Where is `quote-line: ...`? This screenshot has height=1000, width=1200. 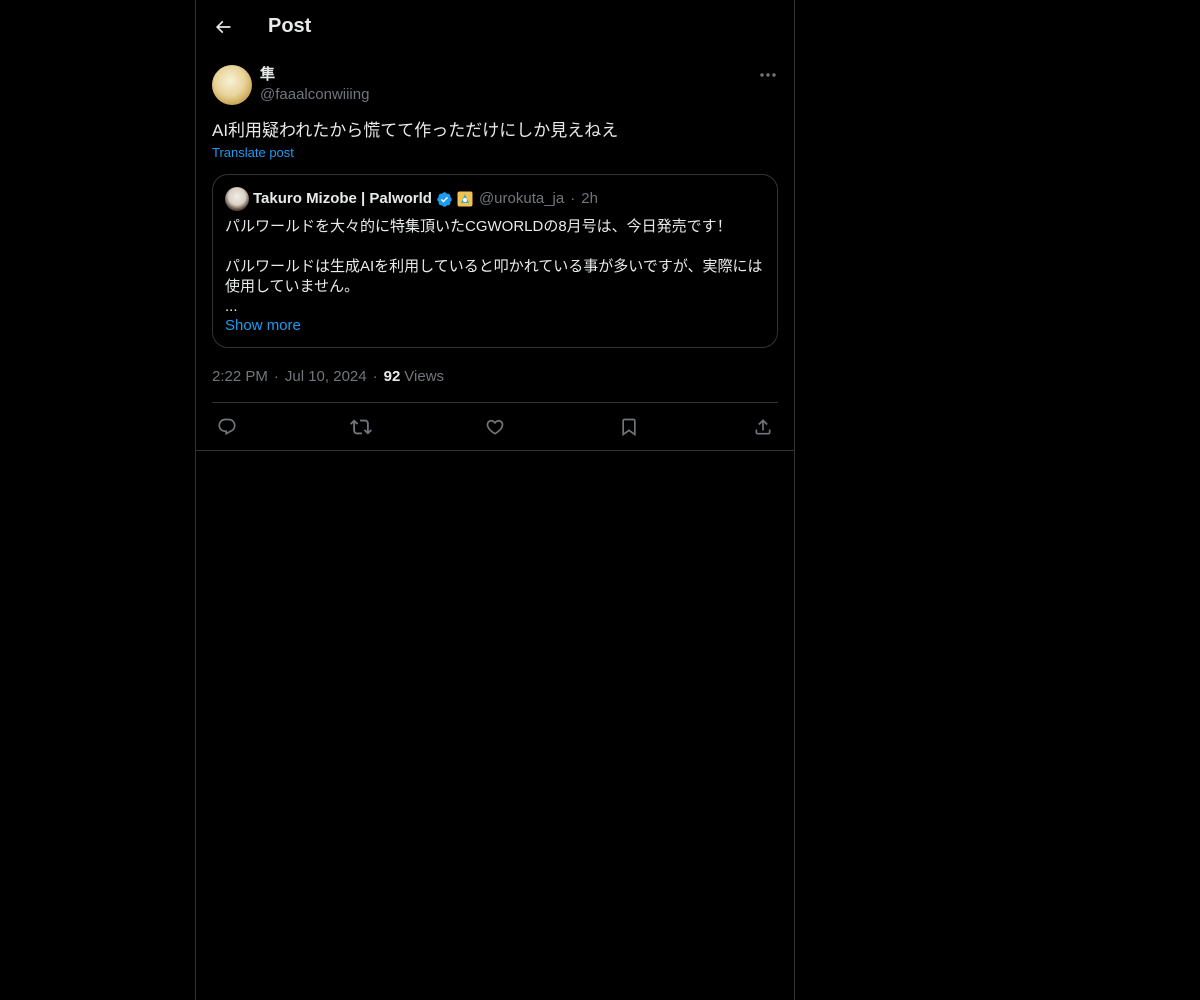 quote-line: ... is located at coordinates (231, 306).